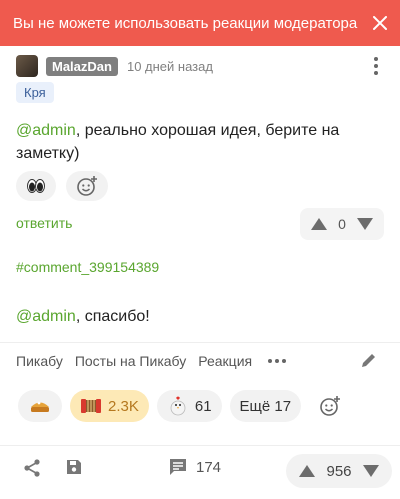  Describe the element at coordinates (82, 66) in the screenshot. I see `username: MalazDan` at that location.